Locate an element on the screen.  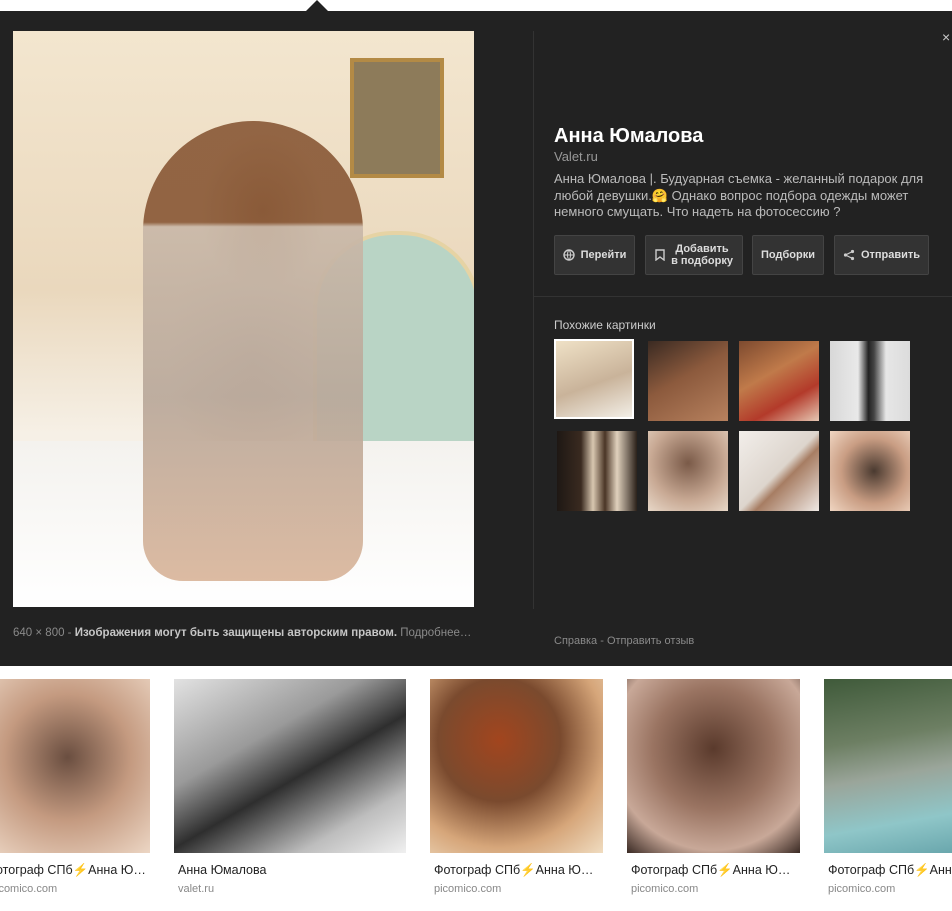
bookmark-icon is located at coordinates (660, 255).